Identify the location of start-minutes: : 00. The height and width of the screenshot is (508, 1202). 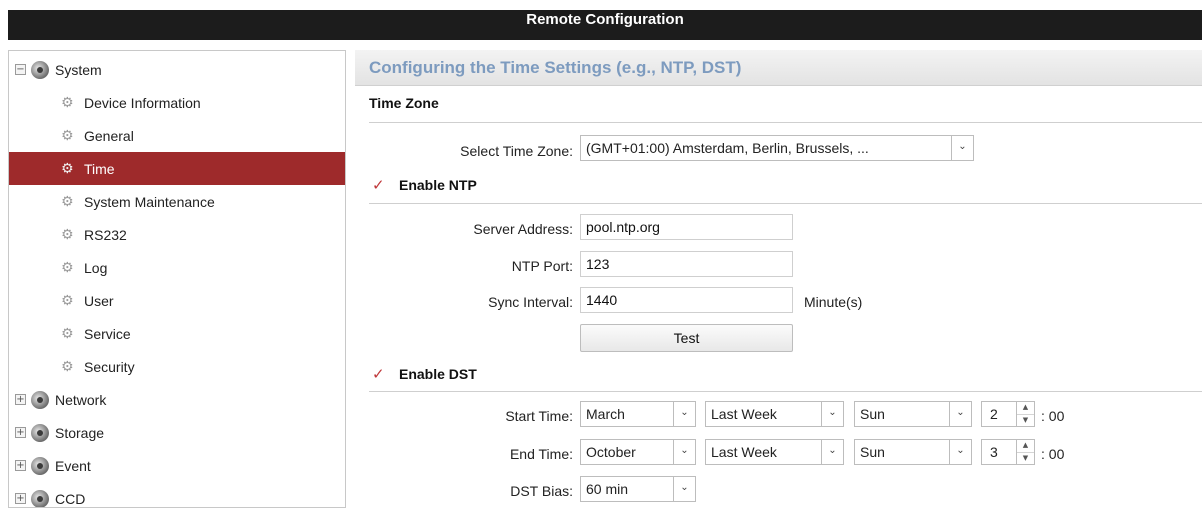
(1053, 416).